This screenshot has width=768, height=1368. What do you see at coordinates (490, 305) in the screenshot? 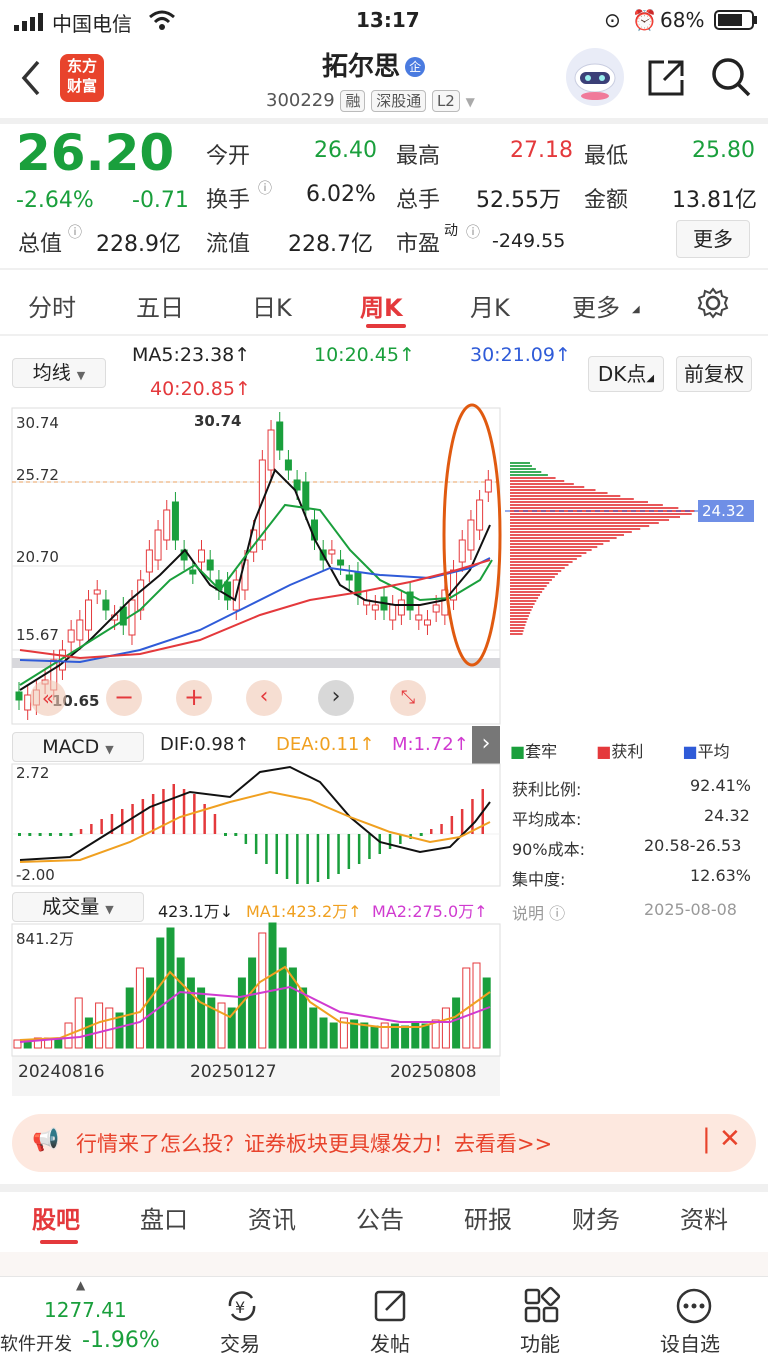
I see `tab-monthly: 月K` at bounding box center [490, 305].